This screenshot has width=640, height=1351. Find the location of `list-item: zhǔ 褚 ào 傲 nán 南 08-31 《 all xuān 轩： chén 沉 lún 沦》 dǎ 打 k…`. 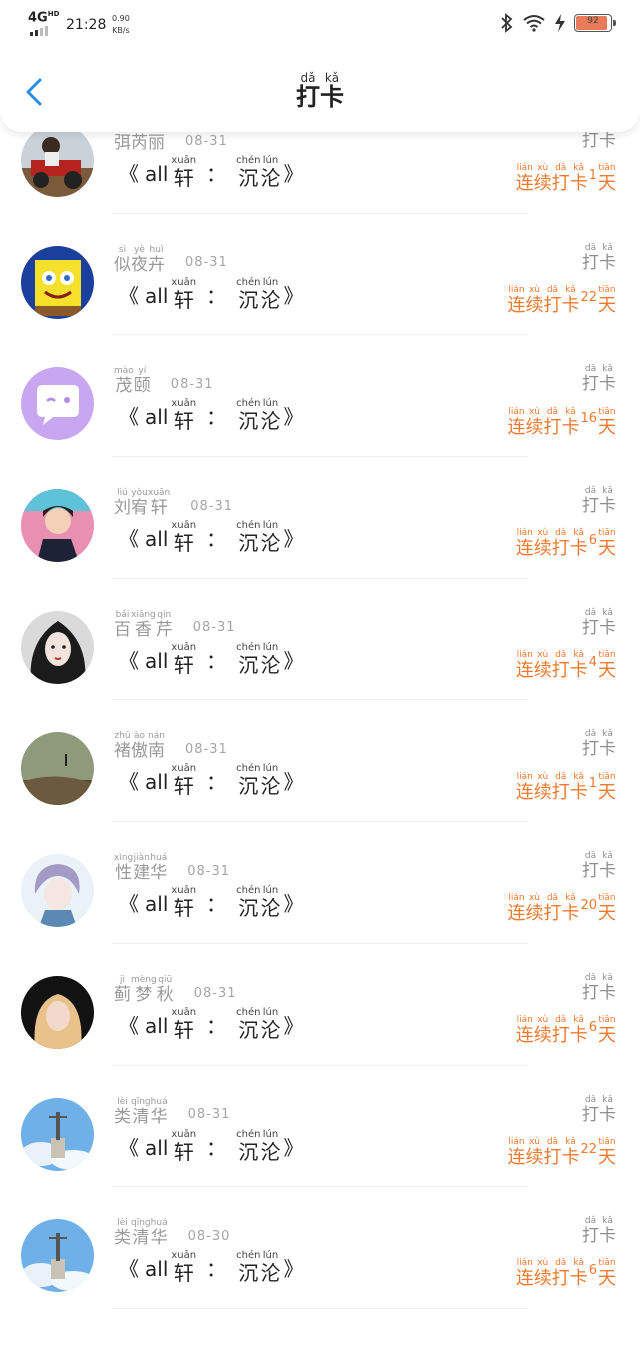

list-item: zhǔ 褚 ào 傲 nán 南 08-31 《 all xuān 轩： chén 沉 lún 沦》 dǎ 打 k… is located at coordinates (320, 761).